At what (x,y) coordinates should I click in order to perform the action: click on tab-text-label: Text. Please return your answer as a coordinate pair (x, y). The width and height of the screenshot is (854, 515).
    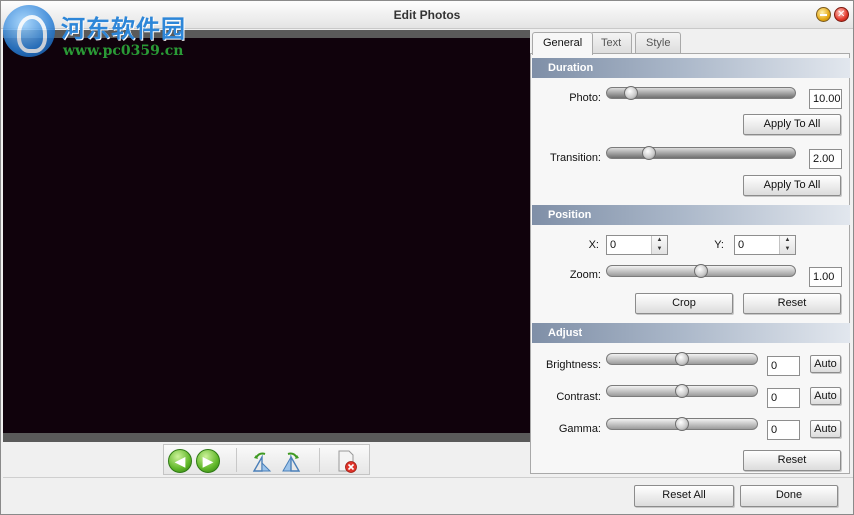
    Looking at the image, I should click on (611, 43).